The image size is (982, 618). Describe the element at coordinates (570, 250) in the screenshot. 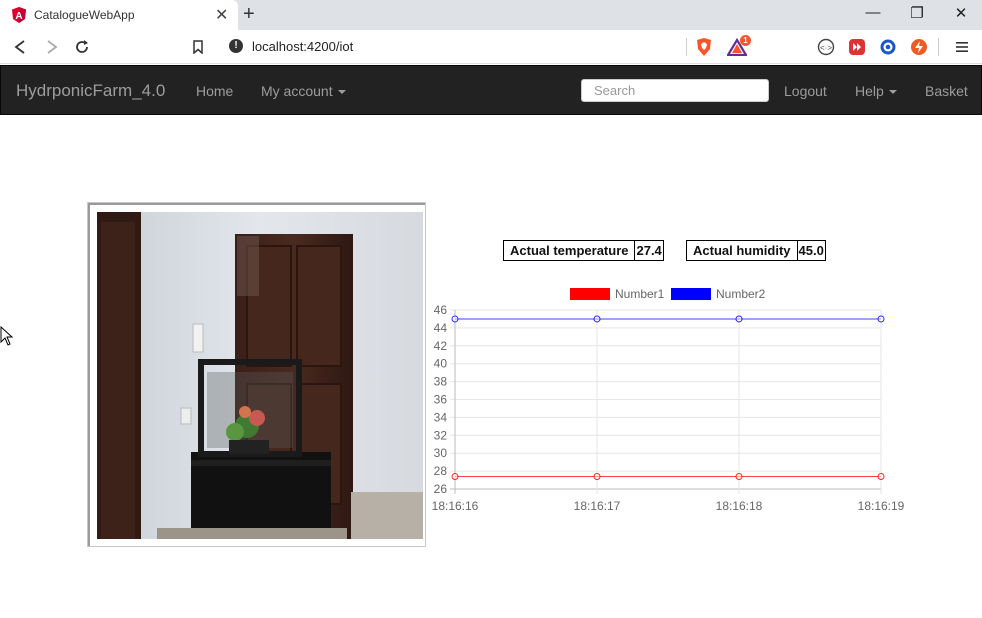

I see `temperature-label: Actual temperature` at that location.